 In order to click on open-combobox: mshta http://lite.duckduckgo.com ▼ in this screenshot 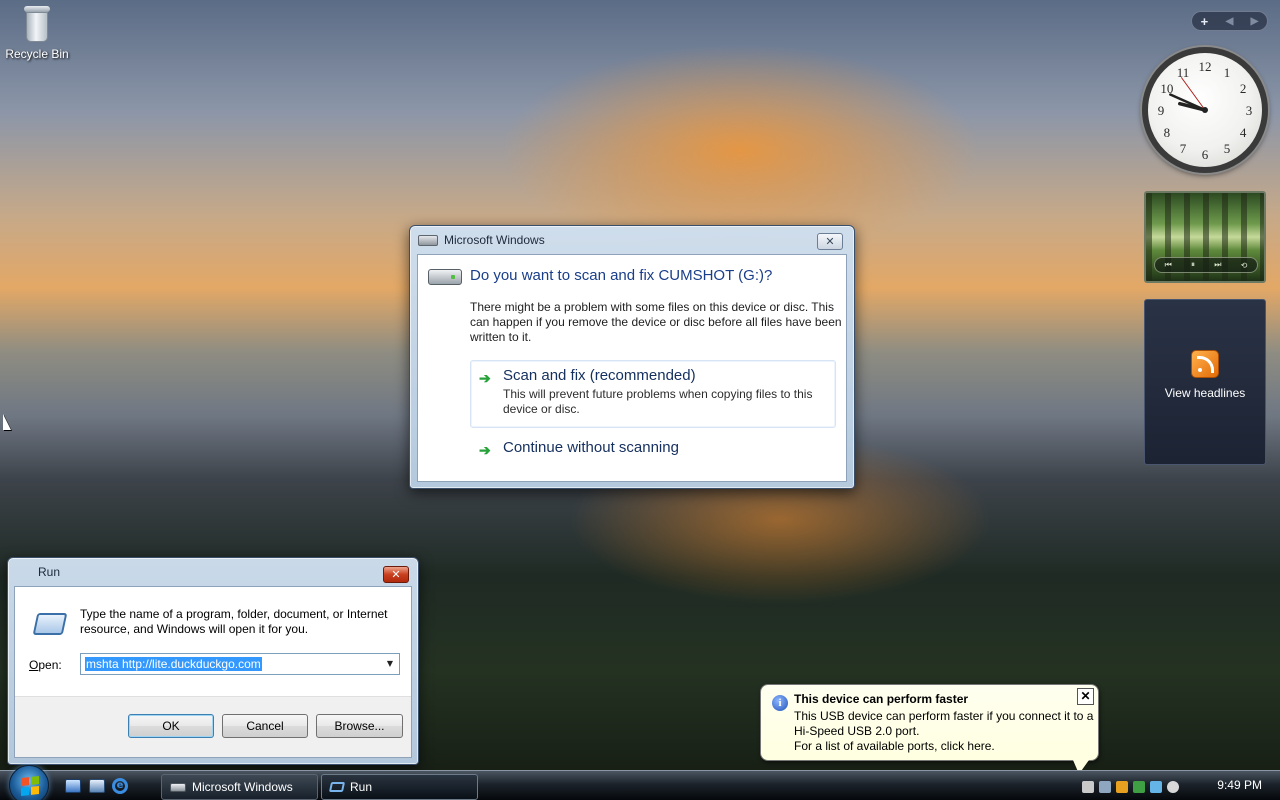, I will do `click(240, 664)`.